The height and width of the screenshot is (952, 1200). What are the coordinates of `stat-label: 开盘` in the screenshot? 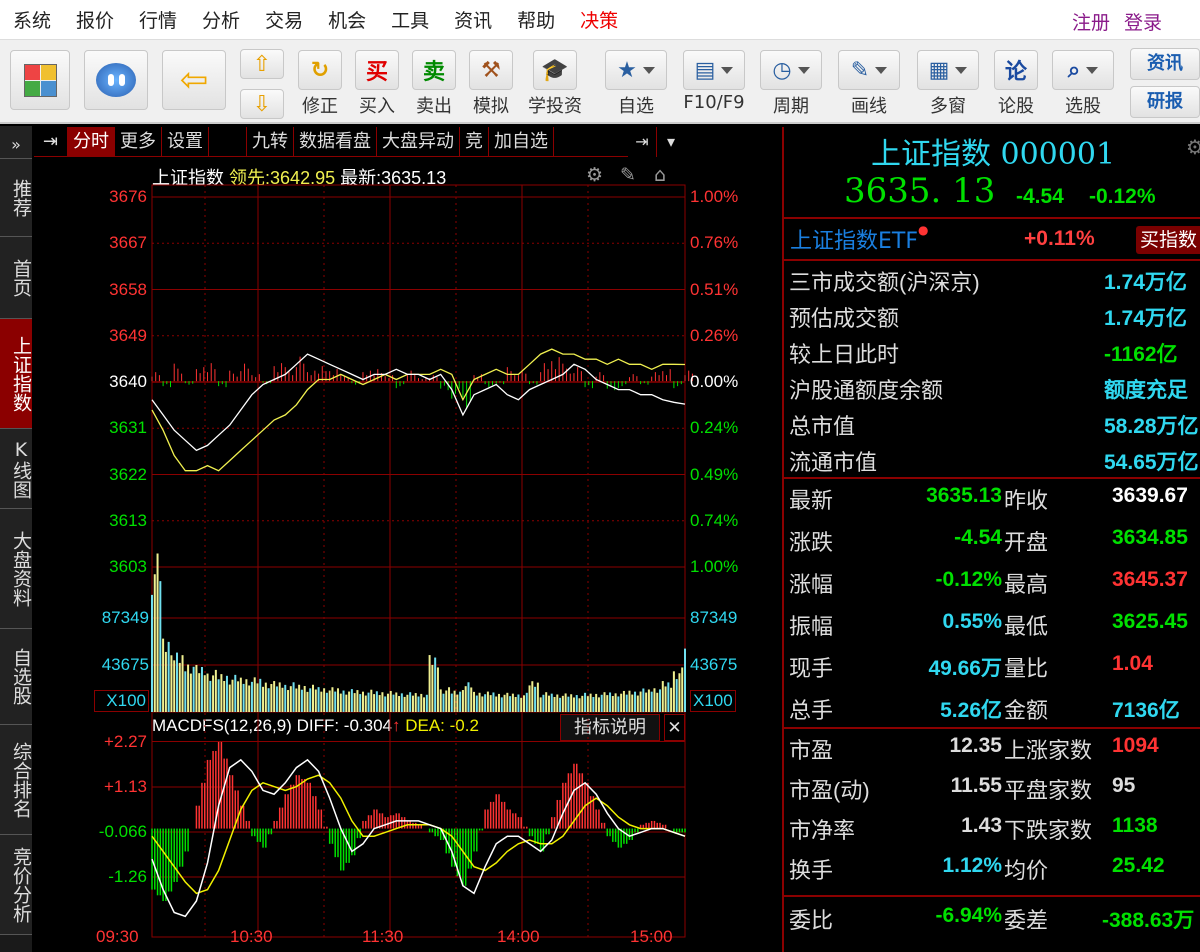 It's located at (1026, 542).